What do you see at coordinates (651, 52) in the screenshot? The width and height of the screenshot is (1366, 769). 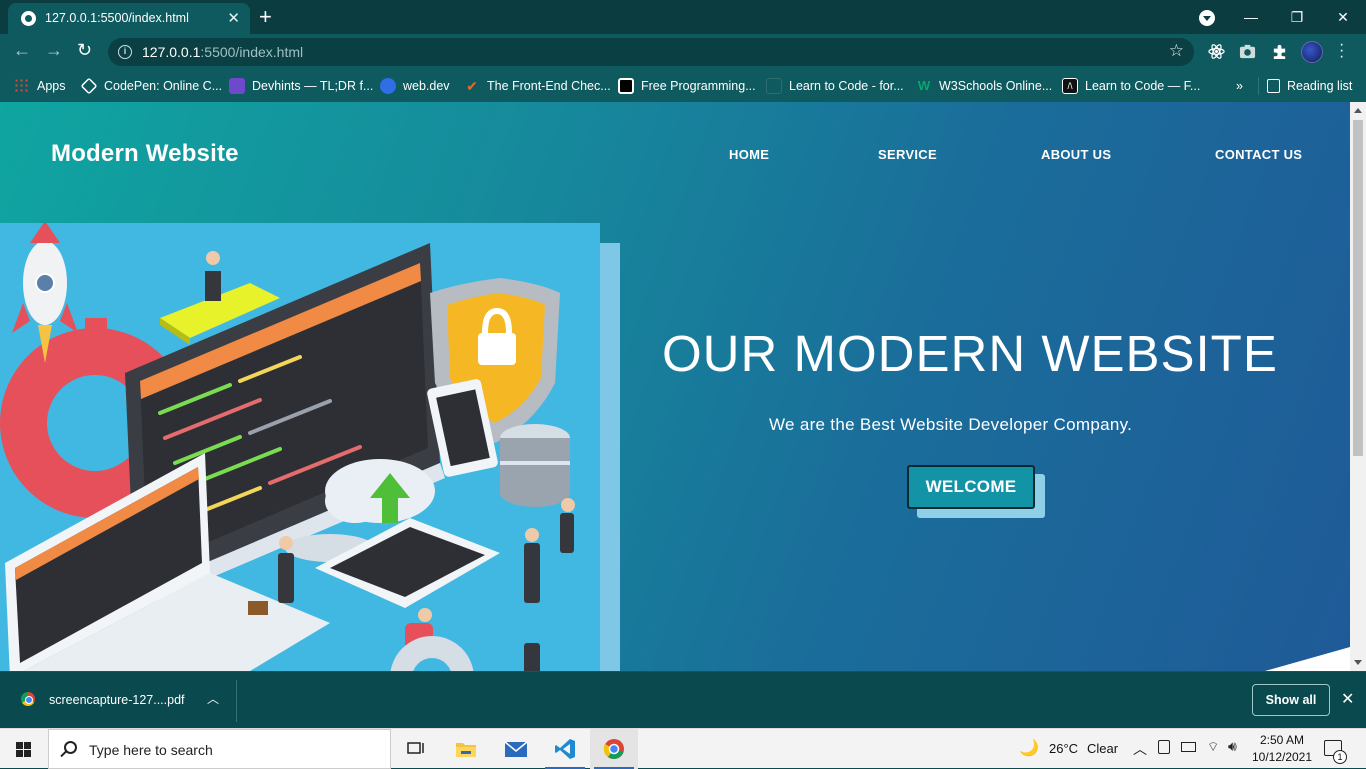 I see `address-bar: i 127.0.0.1:5500/index.html ☆` at bounding box center [651, 52].